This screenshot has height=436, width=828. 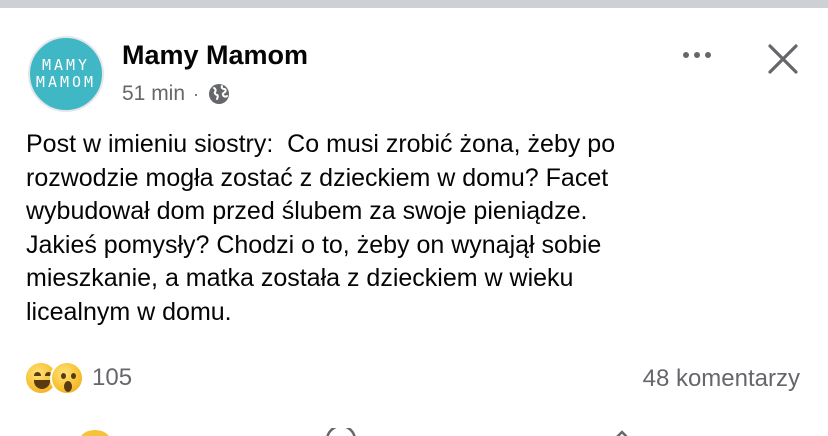 I want to click on page-avatar: MAMY MAMOM, so click(x=66, y=74).